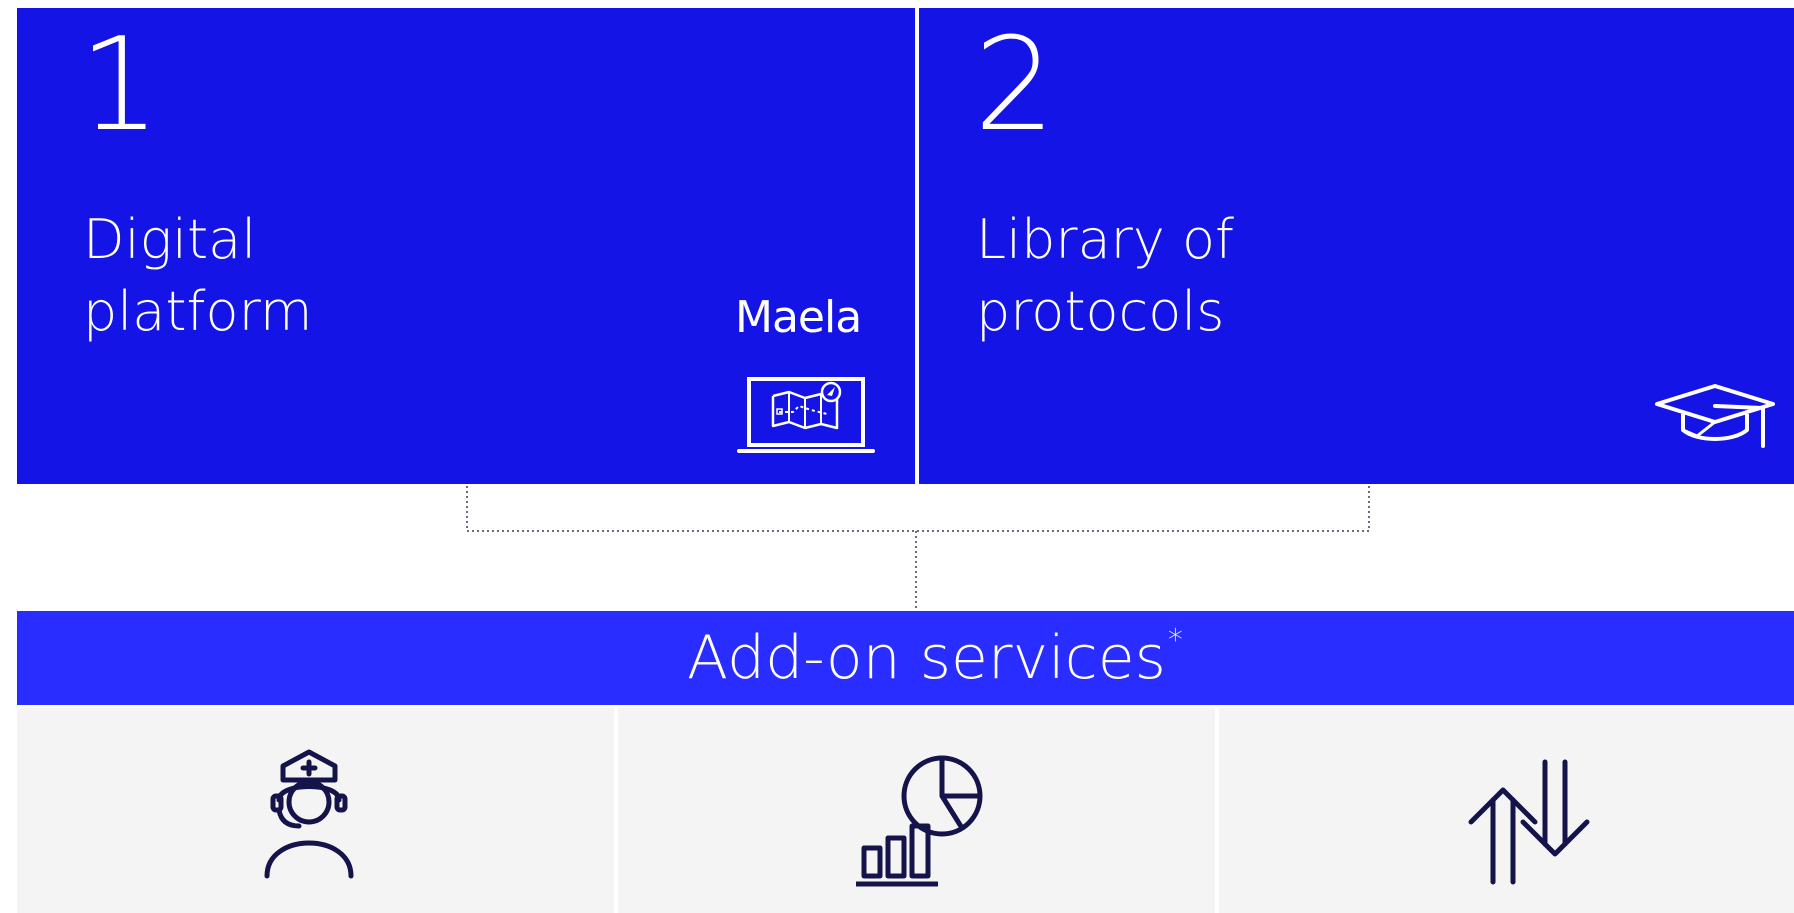 This screenshot has height=913, width=1794. I want to click on addon-services-title: Add-on services*, so click(935, 658).